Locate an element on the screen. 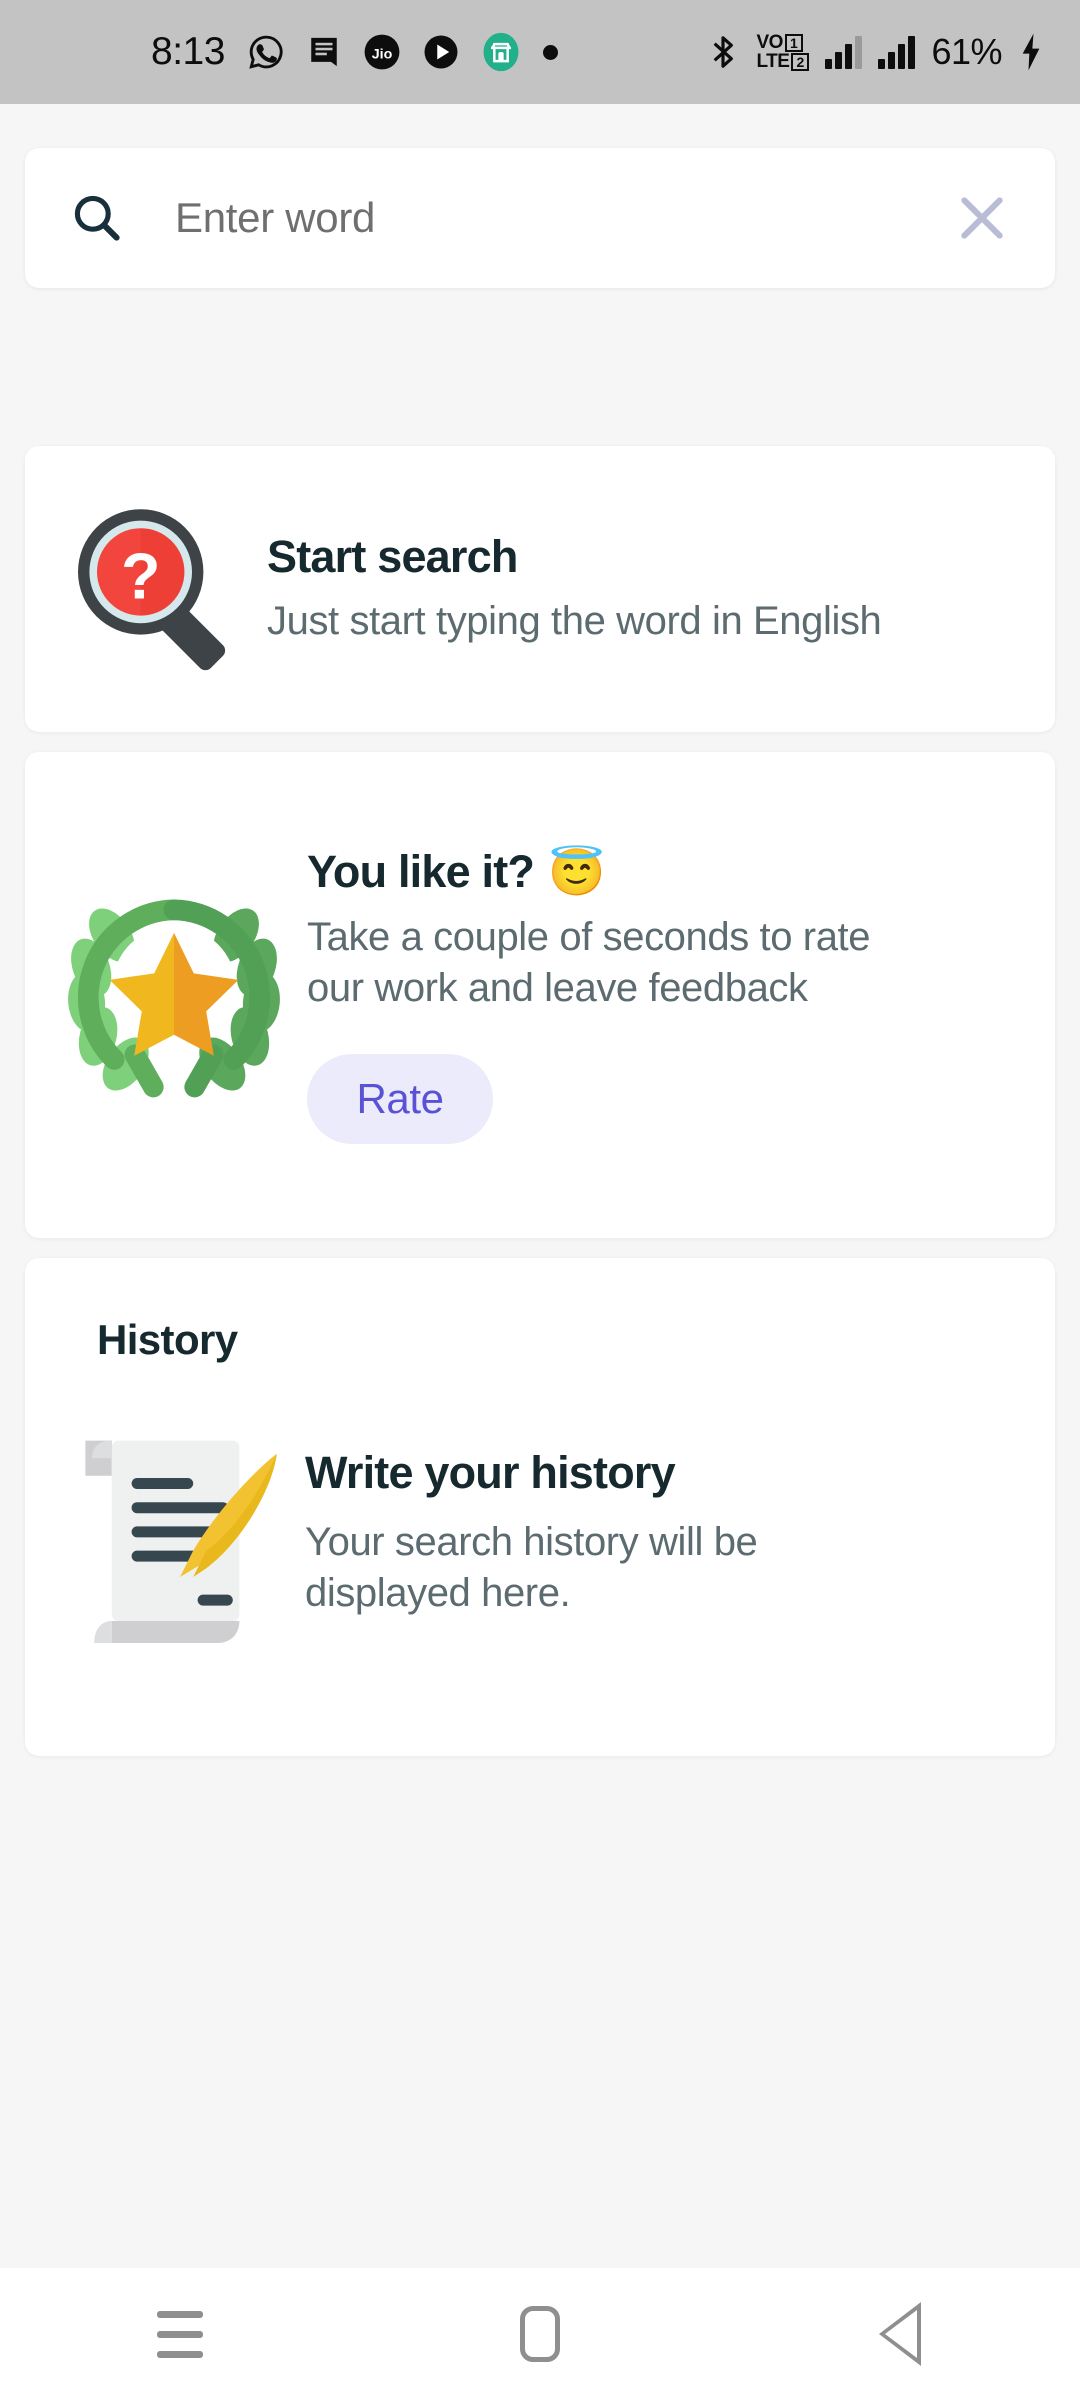 The height and width of the screenshot is (2400, 1080). history-card-title: Write your history is located at coordinates (490, 1472).